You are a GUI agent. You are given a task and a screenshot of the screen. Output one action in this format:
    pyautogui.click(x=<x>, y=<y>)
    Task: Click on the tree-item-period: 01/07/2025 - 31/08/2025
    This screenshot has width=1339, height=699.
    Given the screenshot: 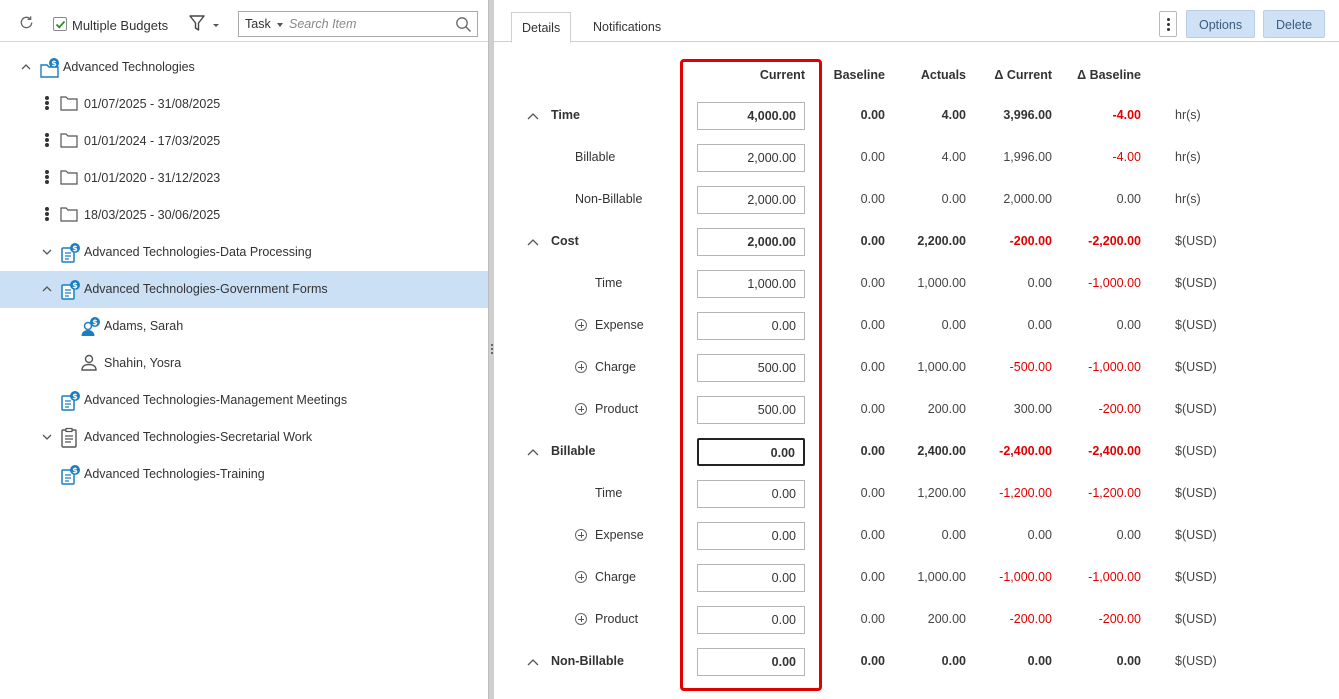 What is the action you would take?
    pyautogui.click(x=244, y=104)
    